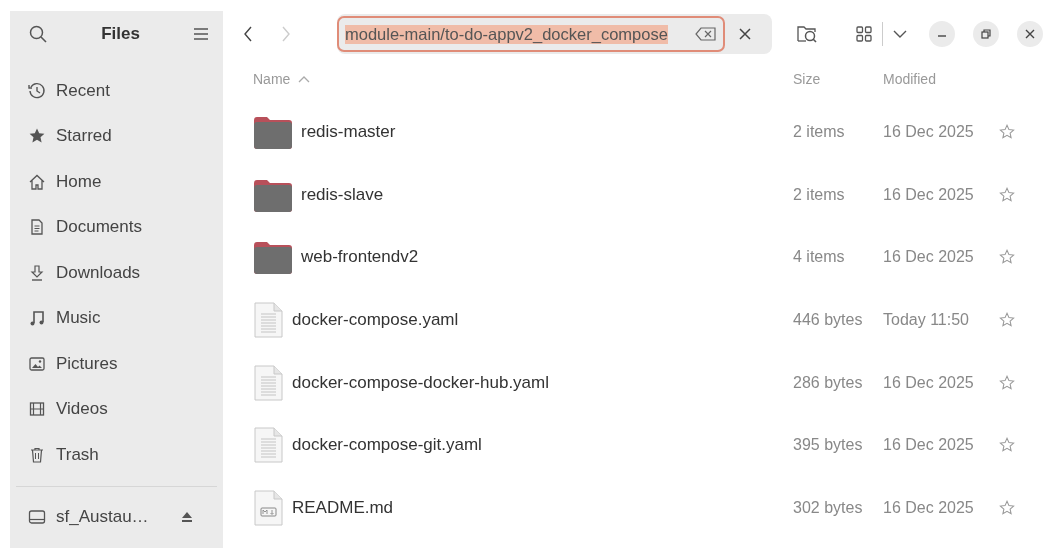 The height and width of the screenshot is (548, 1058). What do you see at coordinates (942, 34) in the screenshot?
I see `minimize-button` at bounding box center [942, 34].